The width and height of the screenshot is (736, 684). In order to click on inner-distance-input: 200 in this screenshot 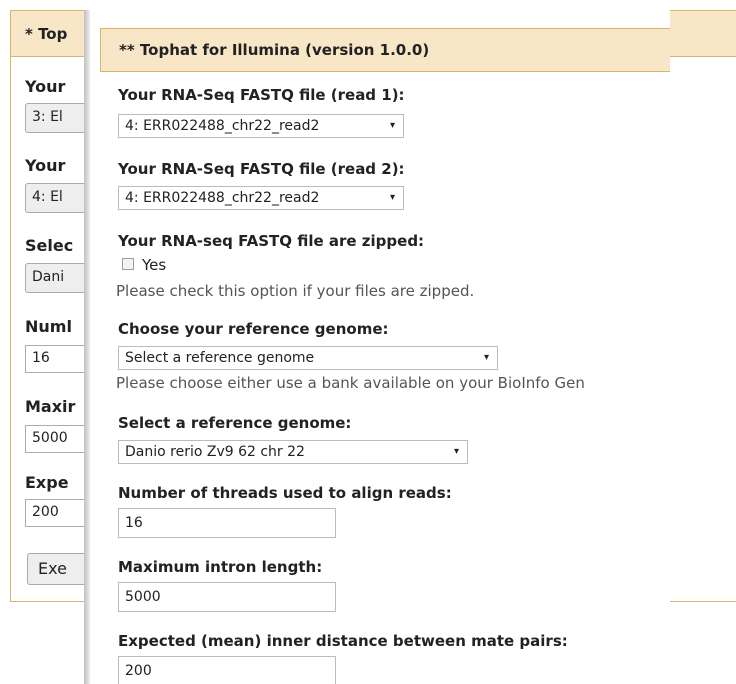, I will do `click(227, 670)`.